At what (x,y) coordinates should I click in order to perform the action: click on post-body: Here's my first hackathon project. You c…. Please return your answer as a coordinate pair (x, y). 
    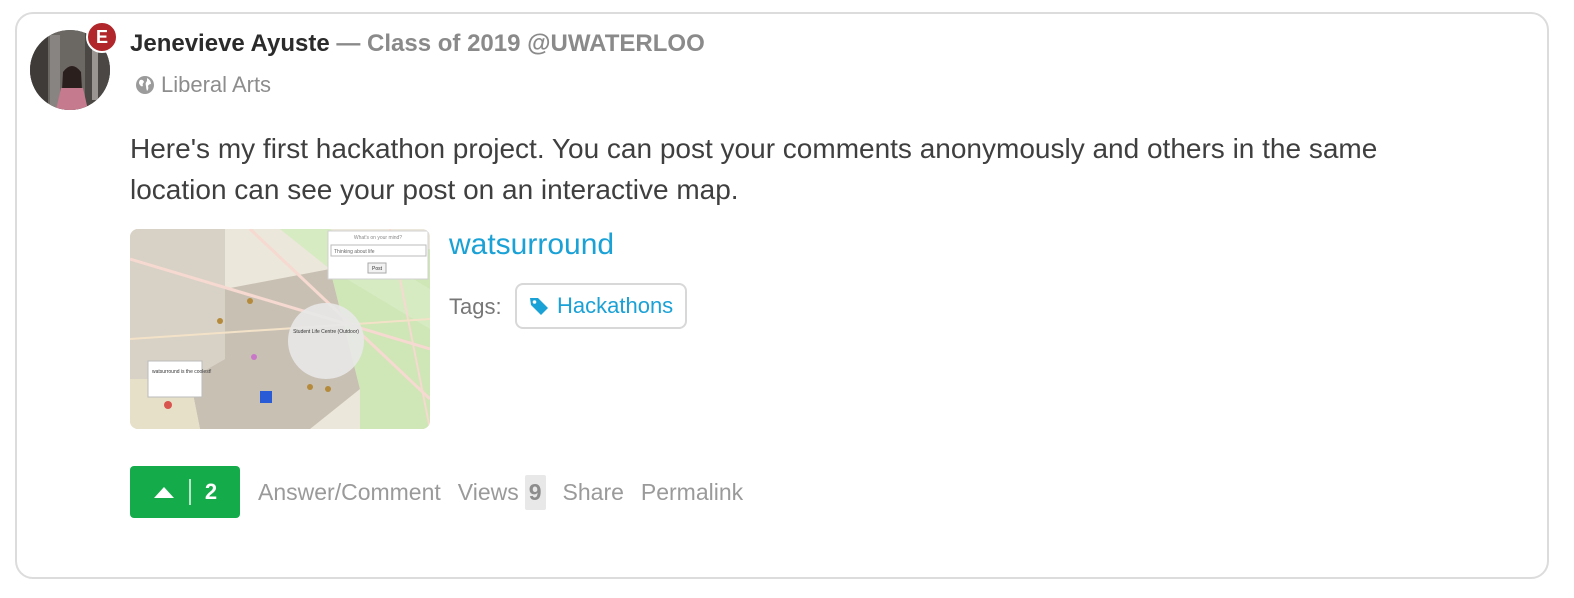
    Looking at the image, I should click on (754, 169).